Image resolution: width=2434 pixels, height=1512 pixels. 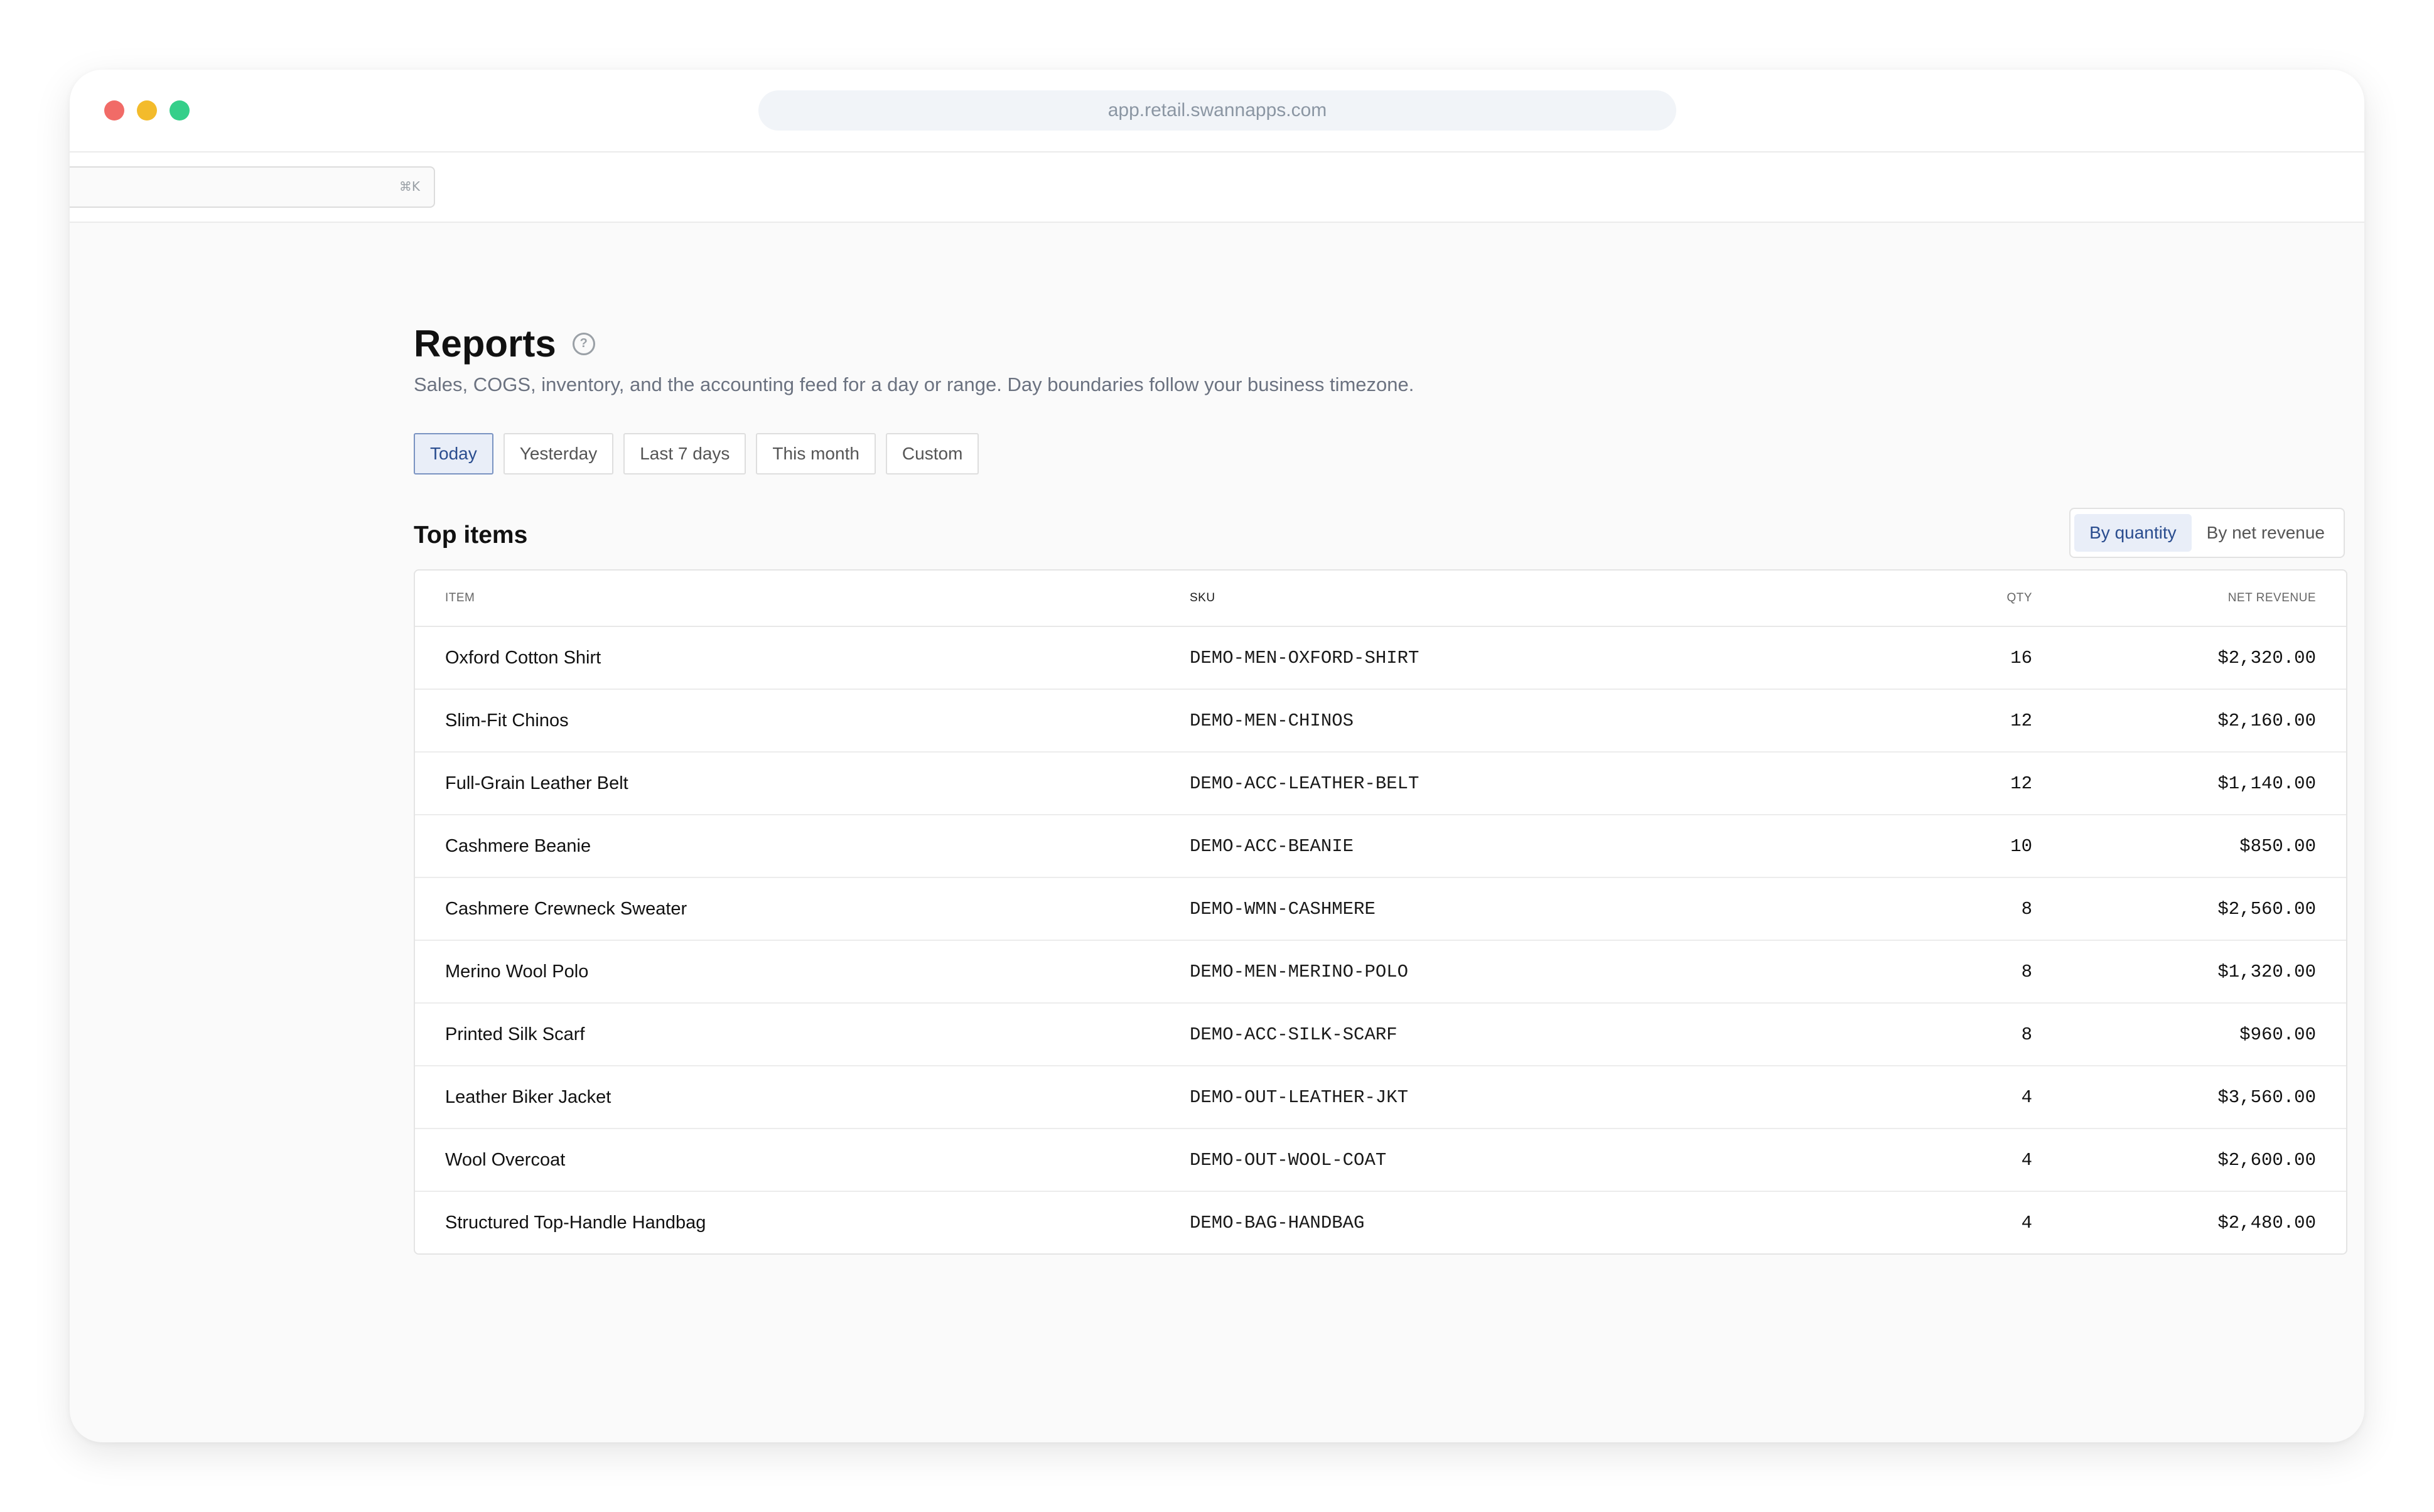 What do you see at coordinates (471, 535) in the screenshot?
I see `top-items-title: Top items` at bounding box center [471, 535].